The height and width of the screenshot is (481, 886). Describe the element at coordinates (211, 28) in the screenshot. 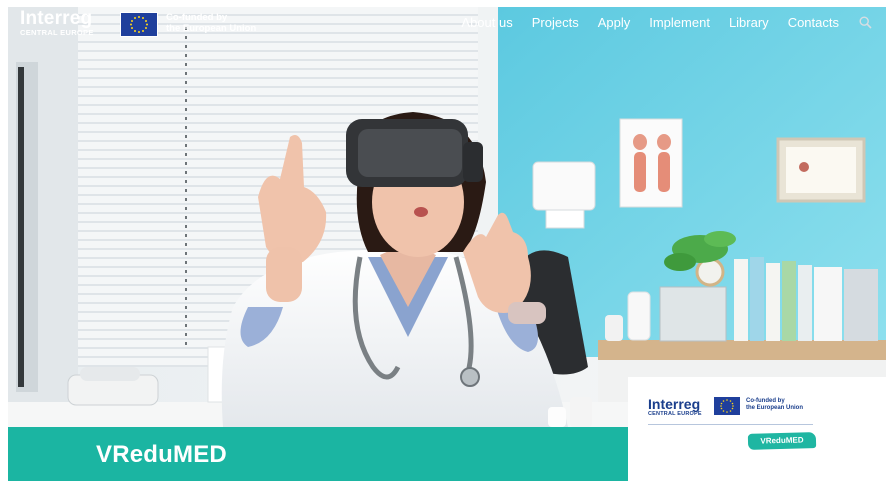

I see `eu-line-2: the European Union` at that location.